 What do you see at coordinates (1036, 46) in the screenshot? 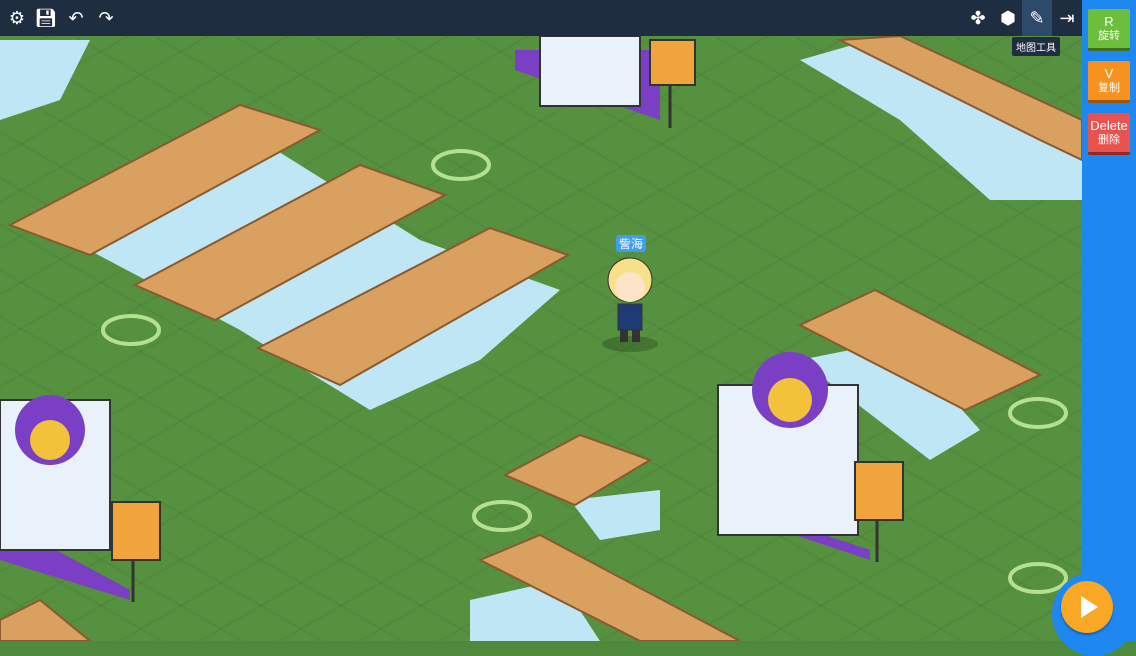
I see `map-tool-tooltip: 地图工具` at bounding box center [1036, 46].